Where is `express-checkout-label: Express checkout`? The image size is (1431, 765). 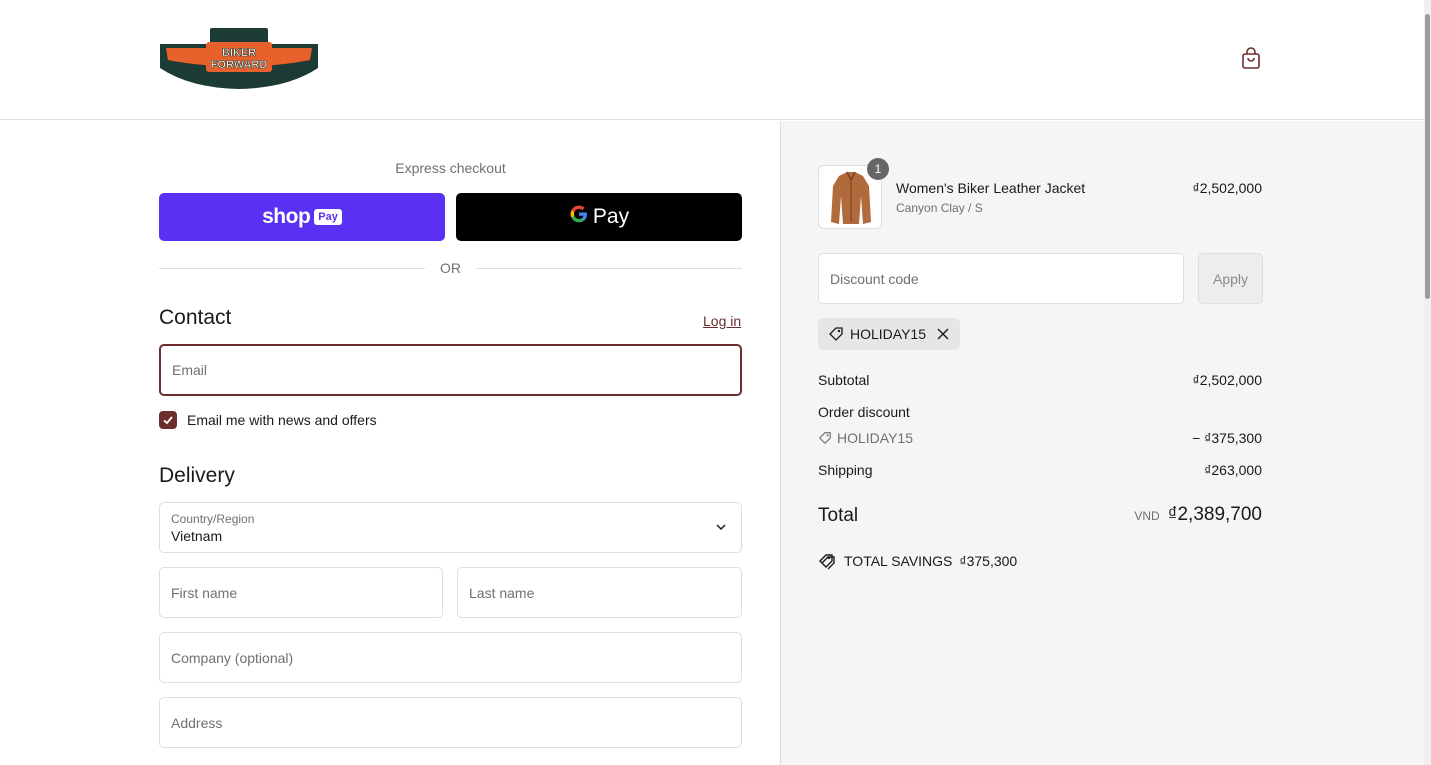 express-checkout-label: Express checkout is located at coordinates (450, 168).